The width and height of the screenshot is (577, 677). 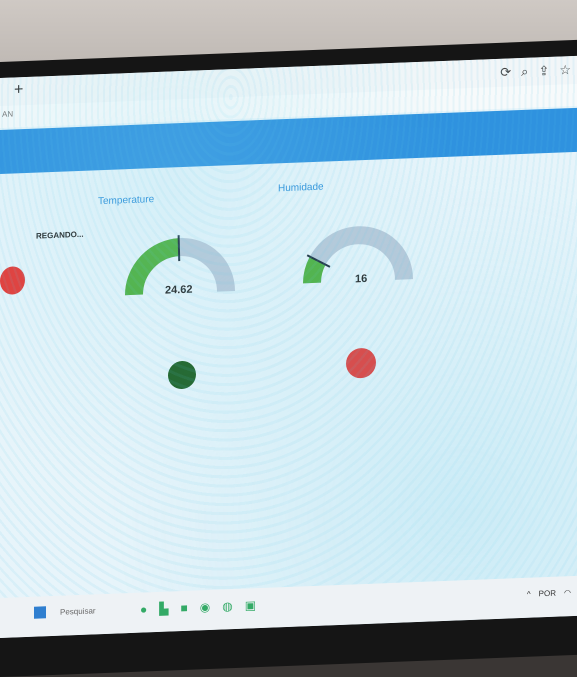 What do you see at coordinates (361, 279) in the screenshot?
I see `humidity-value: 16` at bounding box center [361, 279].